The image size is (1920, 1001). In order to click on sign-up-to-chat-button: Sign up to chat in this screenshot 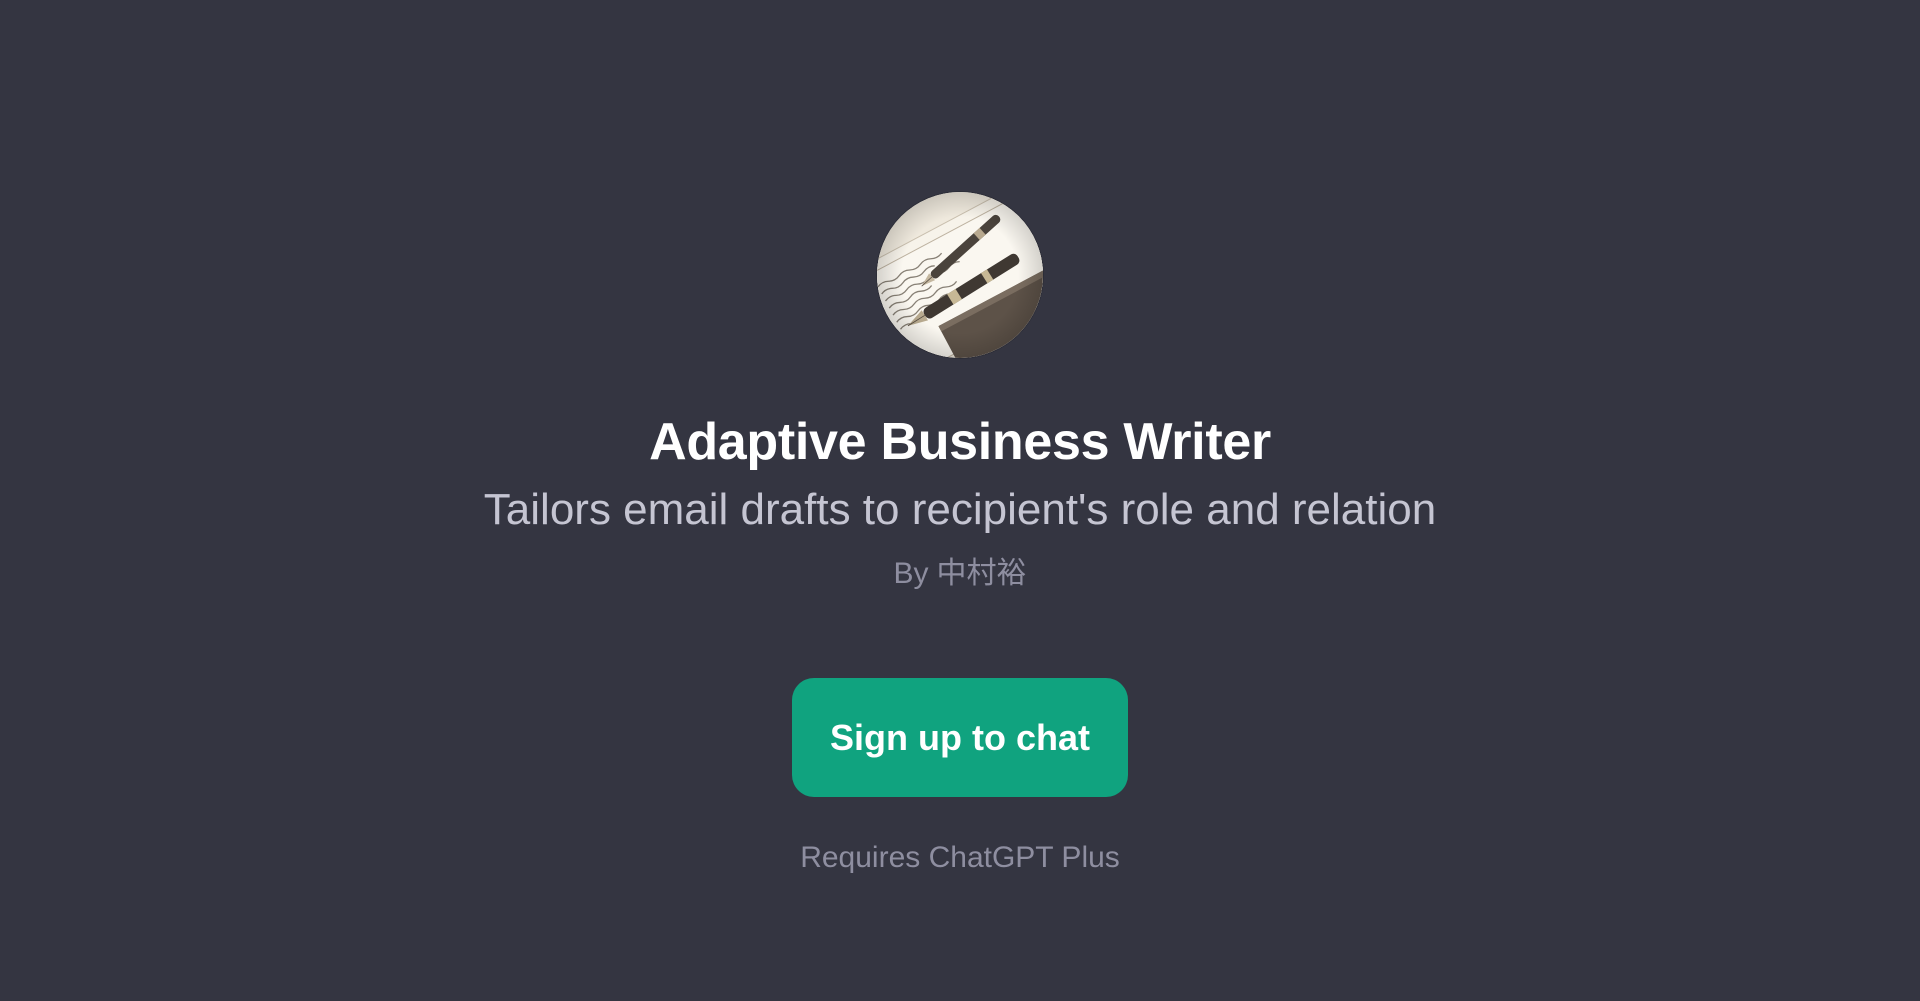, I will do `click(960, 737)`.